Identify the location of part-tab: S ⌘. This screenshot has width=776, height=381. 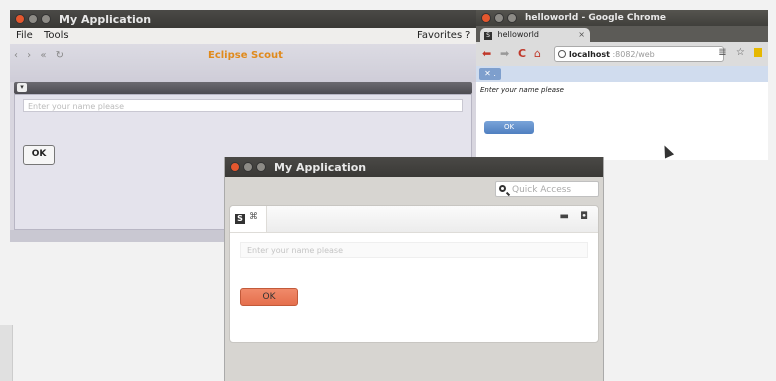
(248, 219).